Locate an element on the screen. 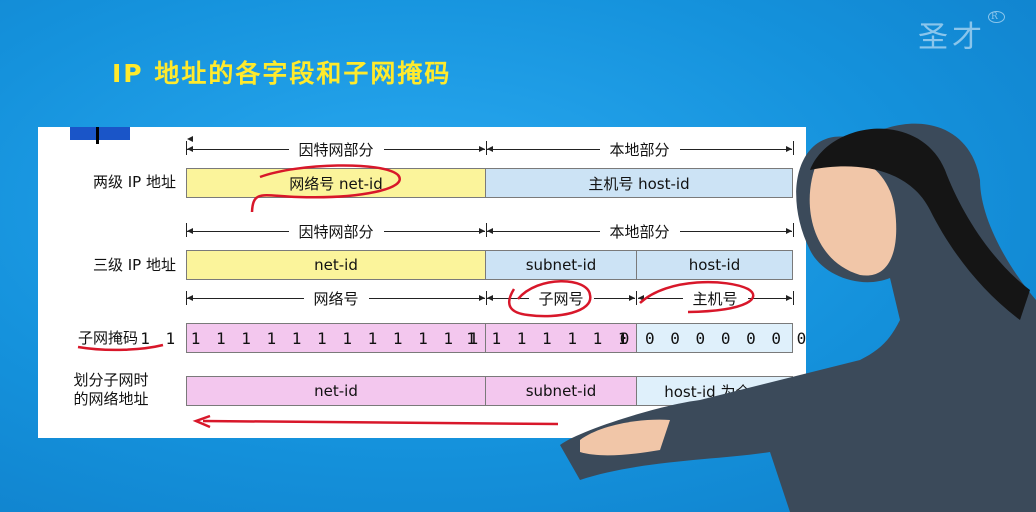 This screenshot has width=1036, height=512. presenter-hand is located at coordinates (625, 437).